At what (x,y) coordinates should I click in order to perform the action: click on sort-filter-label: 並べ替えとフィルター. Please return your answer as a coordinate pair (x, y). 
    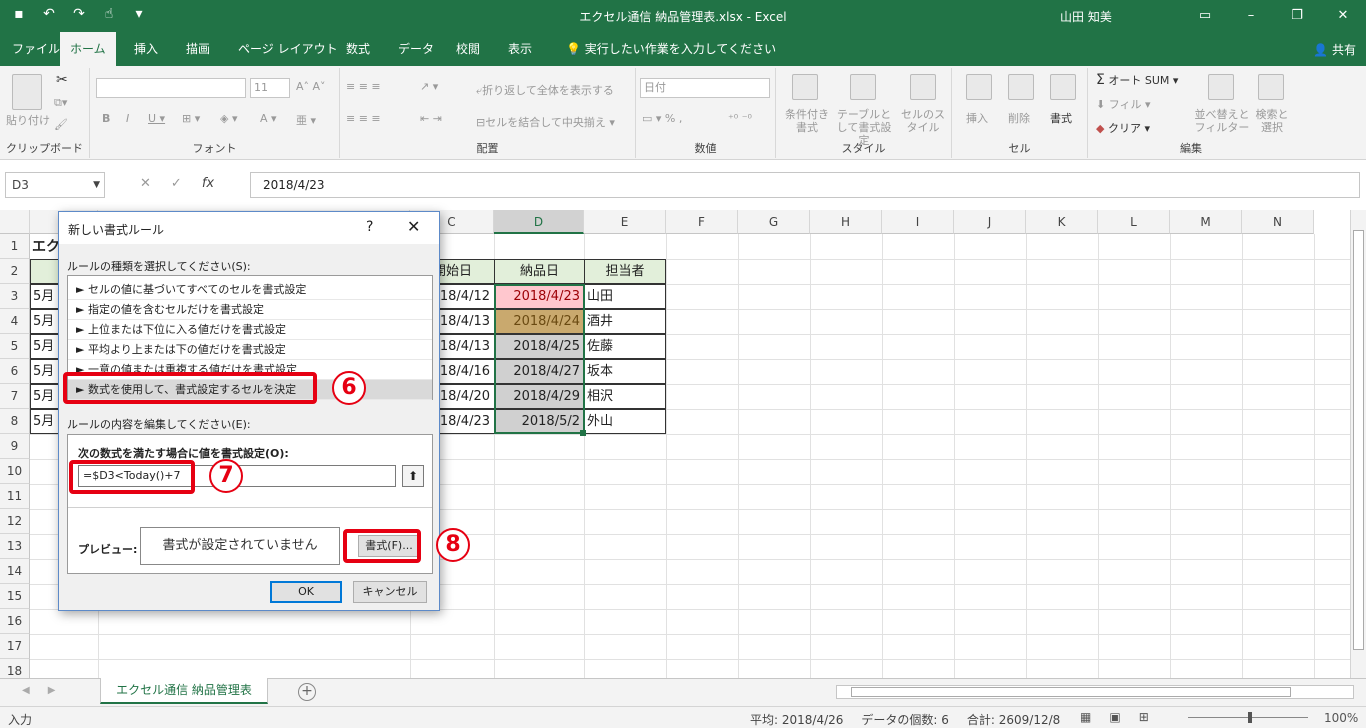
    Looking at the image, I should click on (1222, 121).